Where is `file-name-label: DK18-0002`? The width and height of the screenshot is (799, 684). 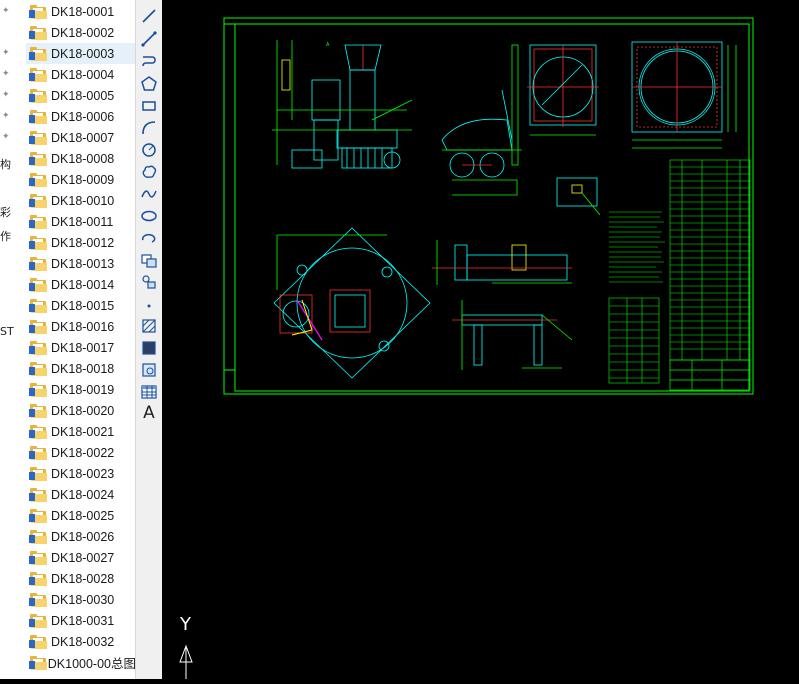 file-name-label: DK18-0002 is located at coordinates (83, 32).